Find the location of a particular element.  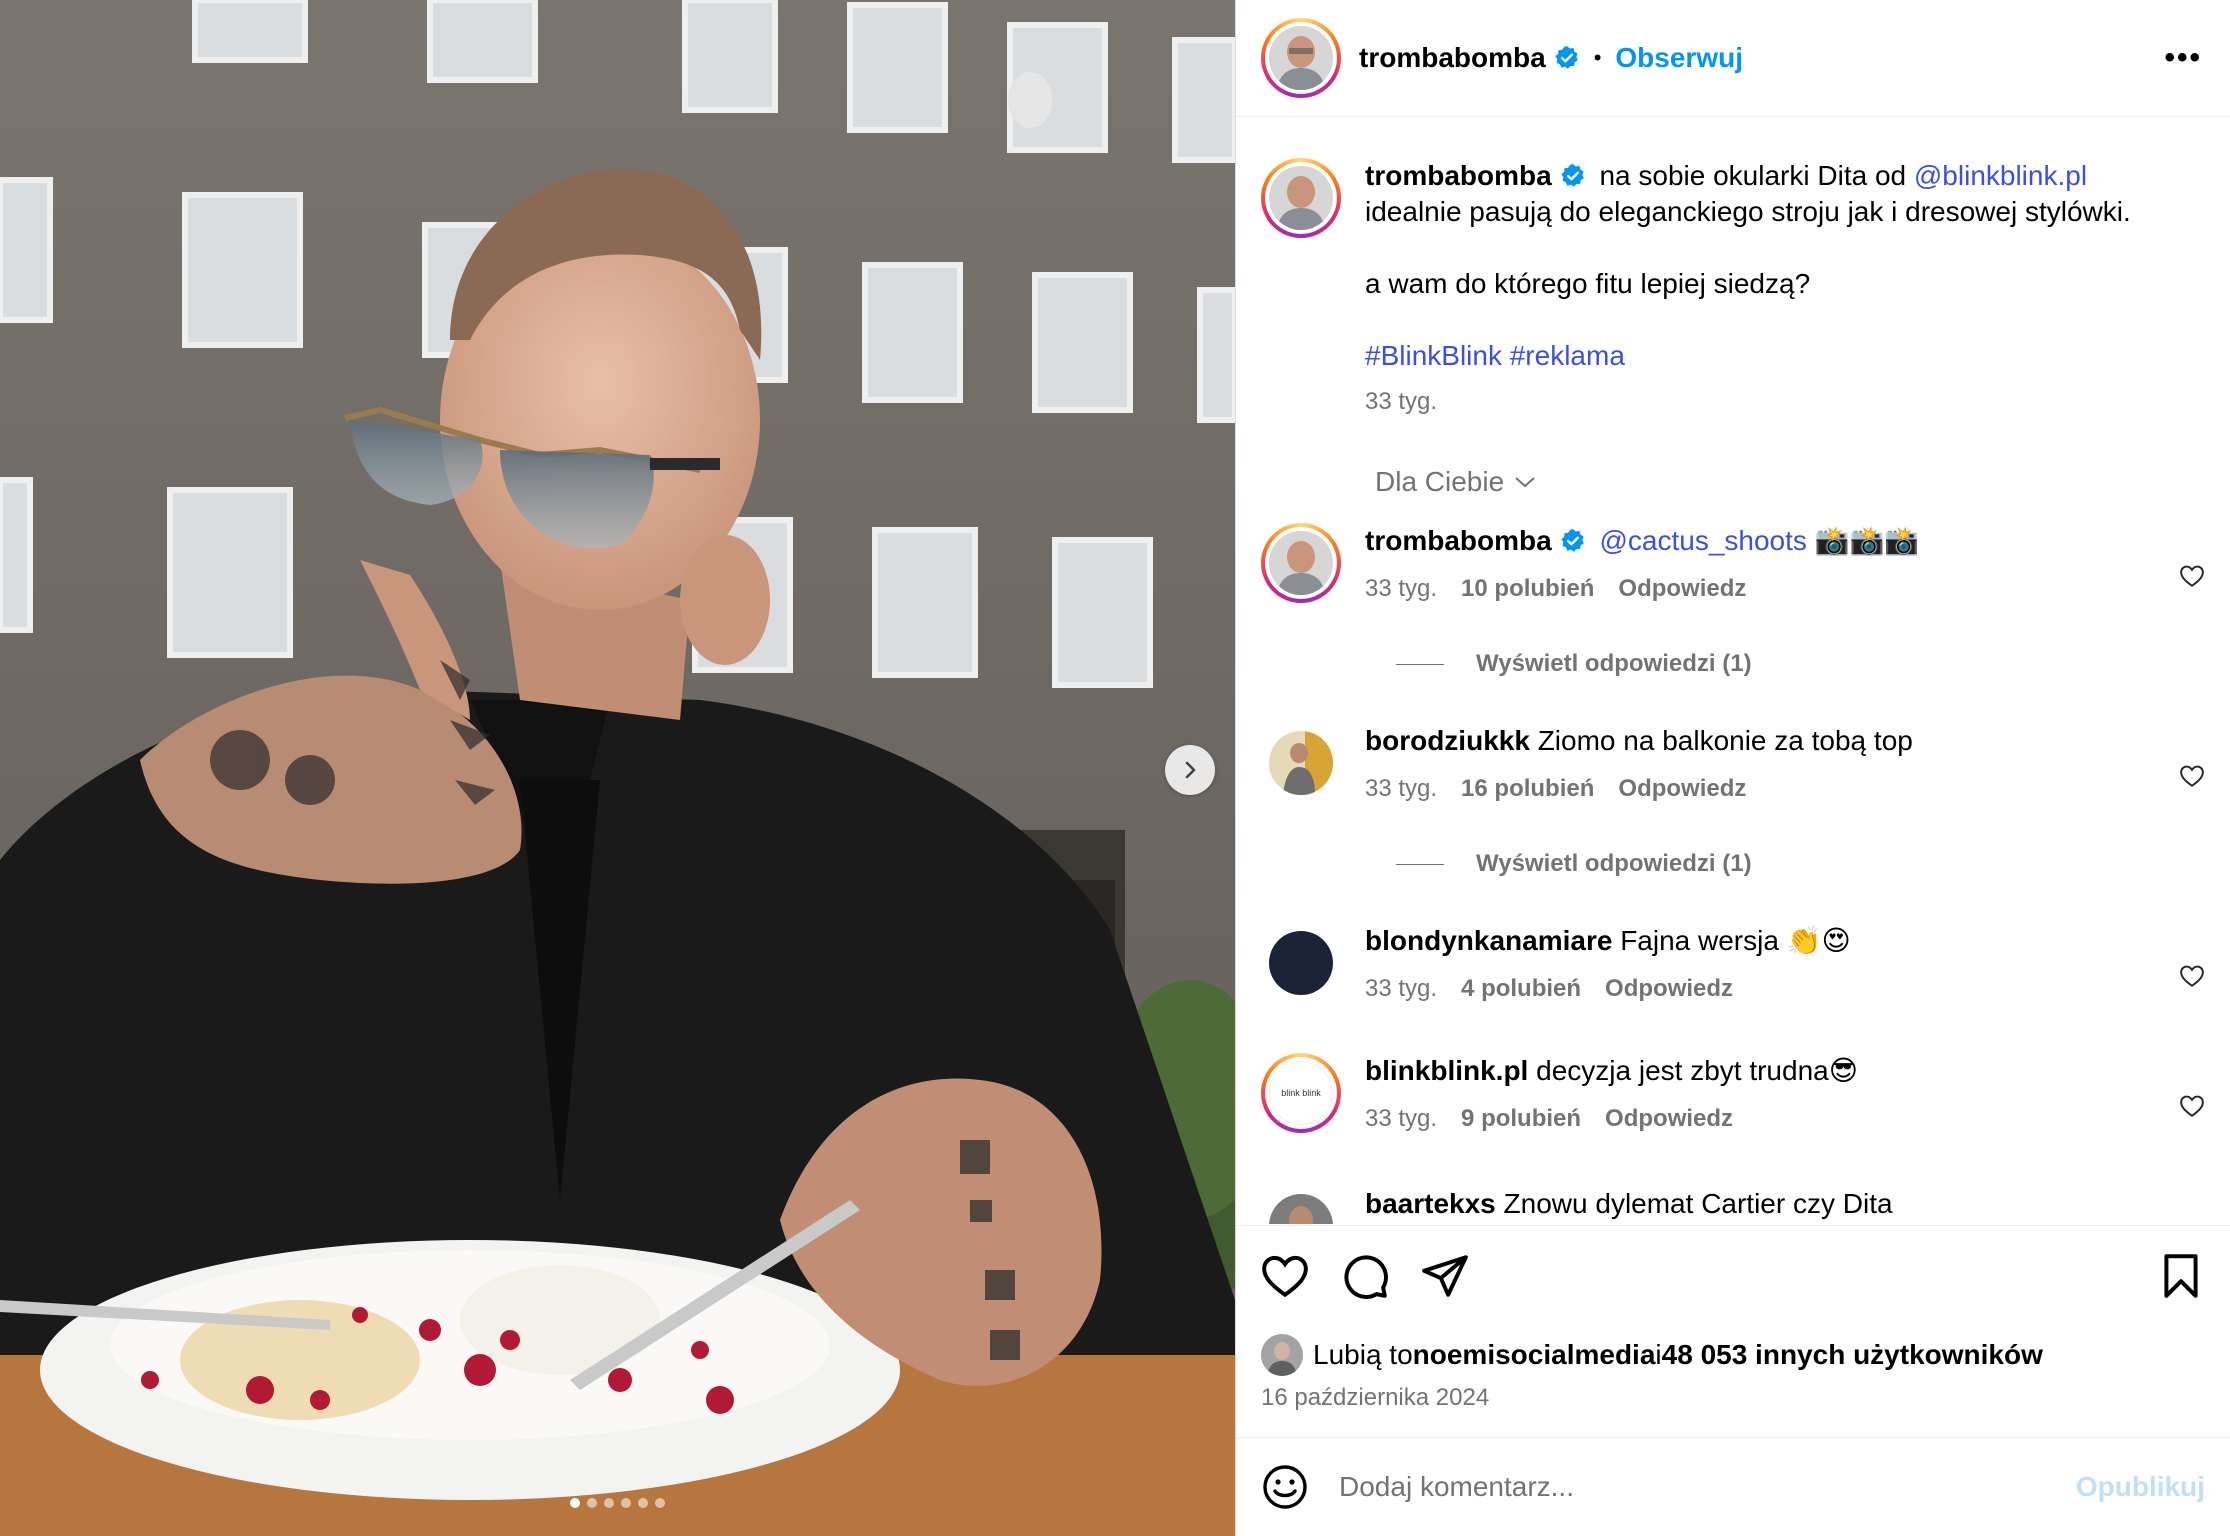

likes-prefix: Lubią to is located at coordinates (1363, 1354).